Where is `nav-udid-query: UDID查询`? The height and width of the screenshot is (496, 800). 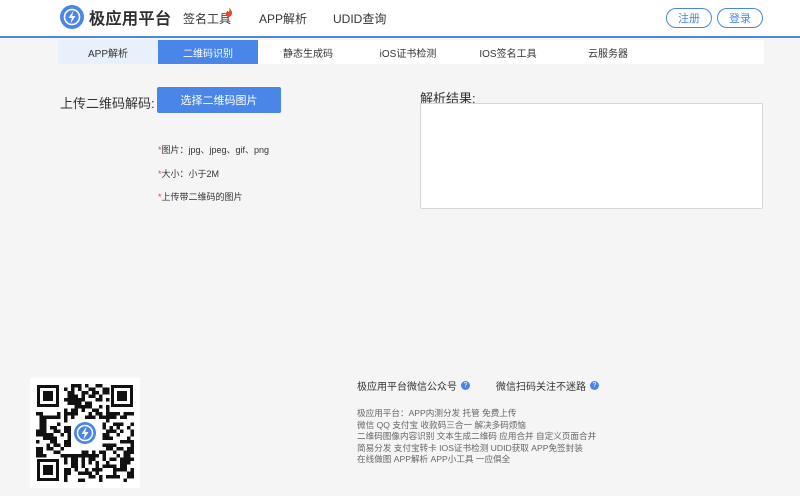 nav-udid-query: UDID查询 is located at coordinates (359, 18).